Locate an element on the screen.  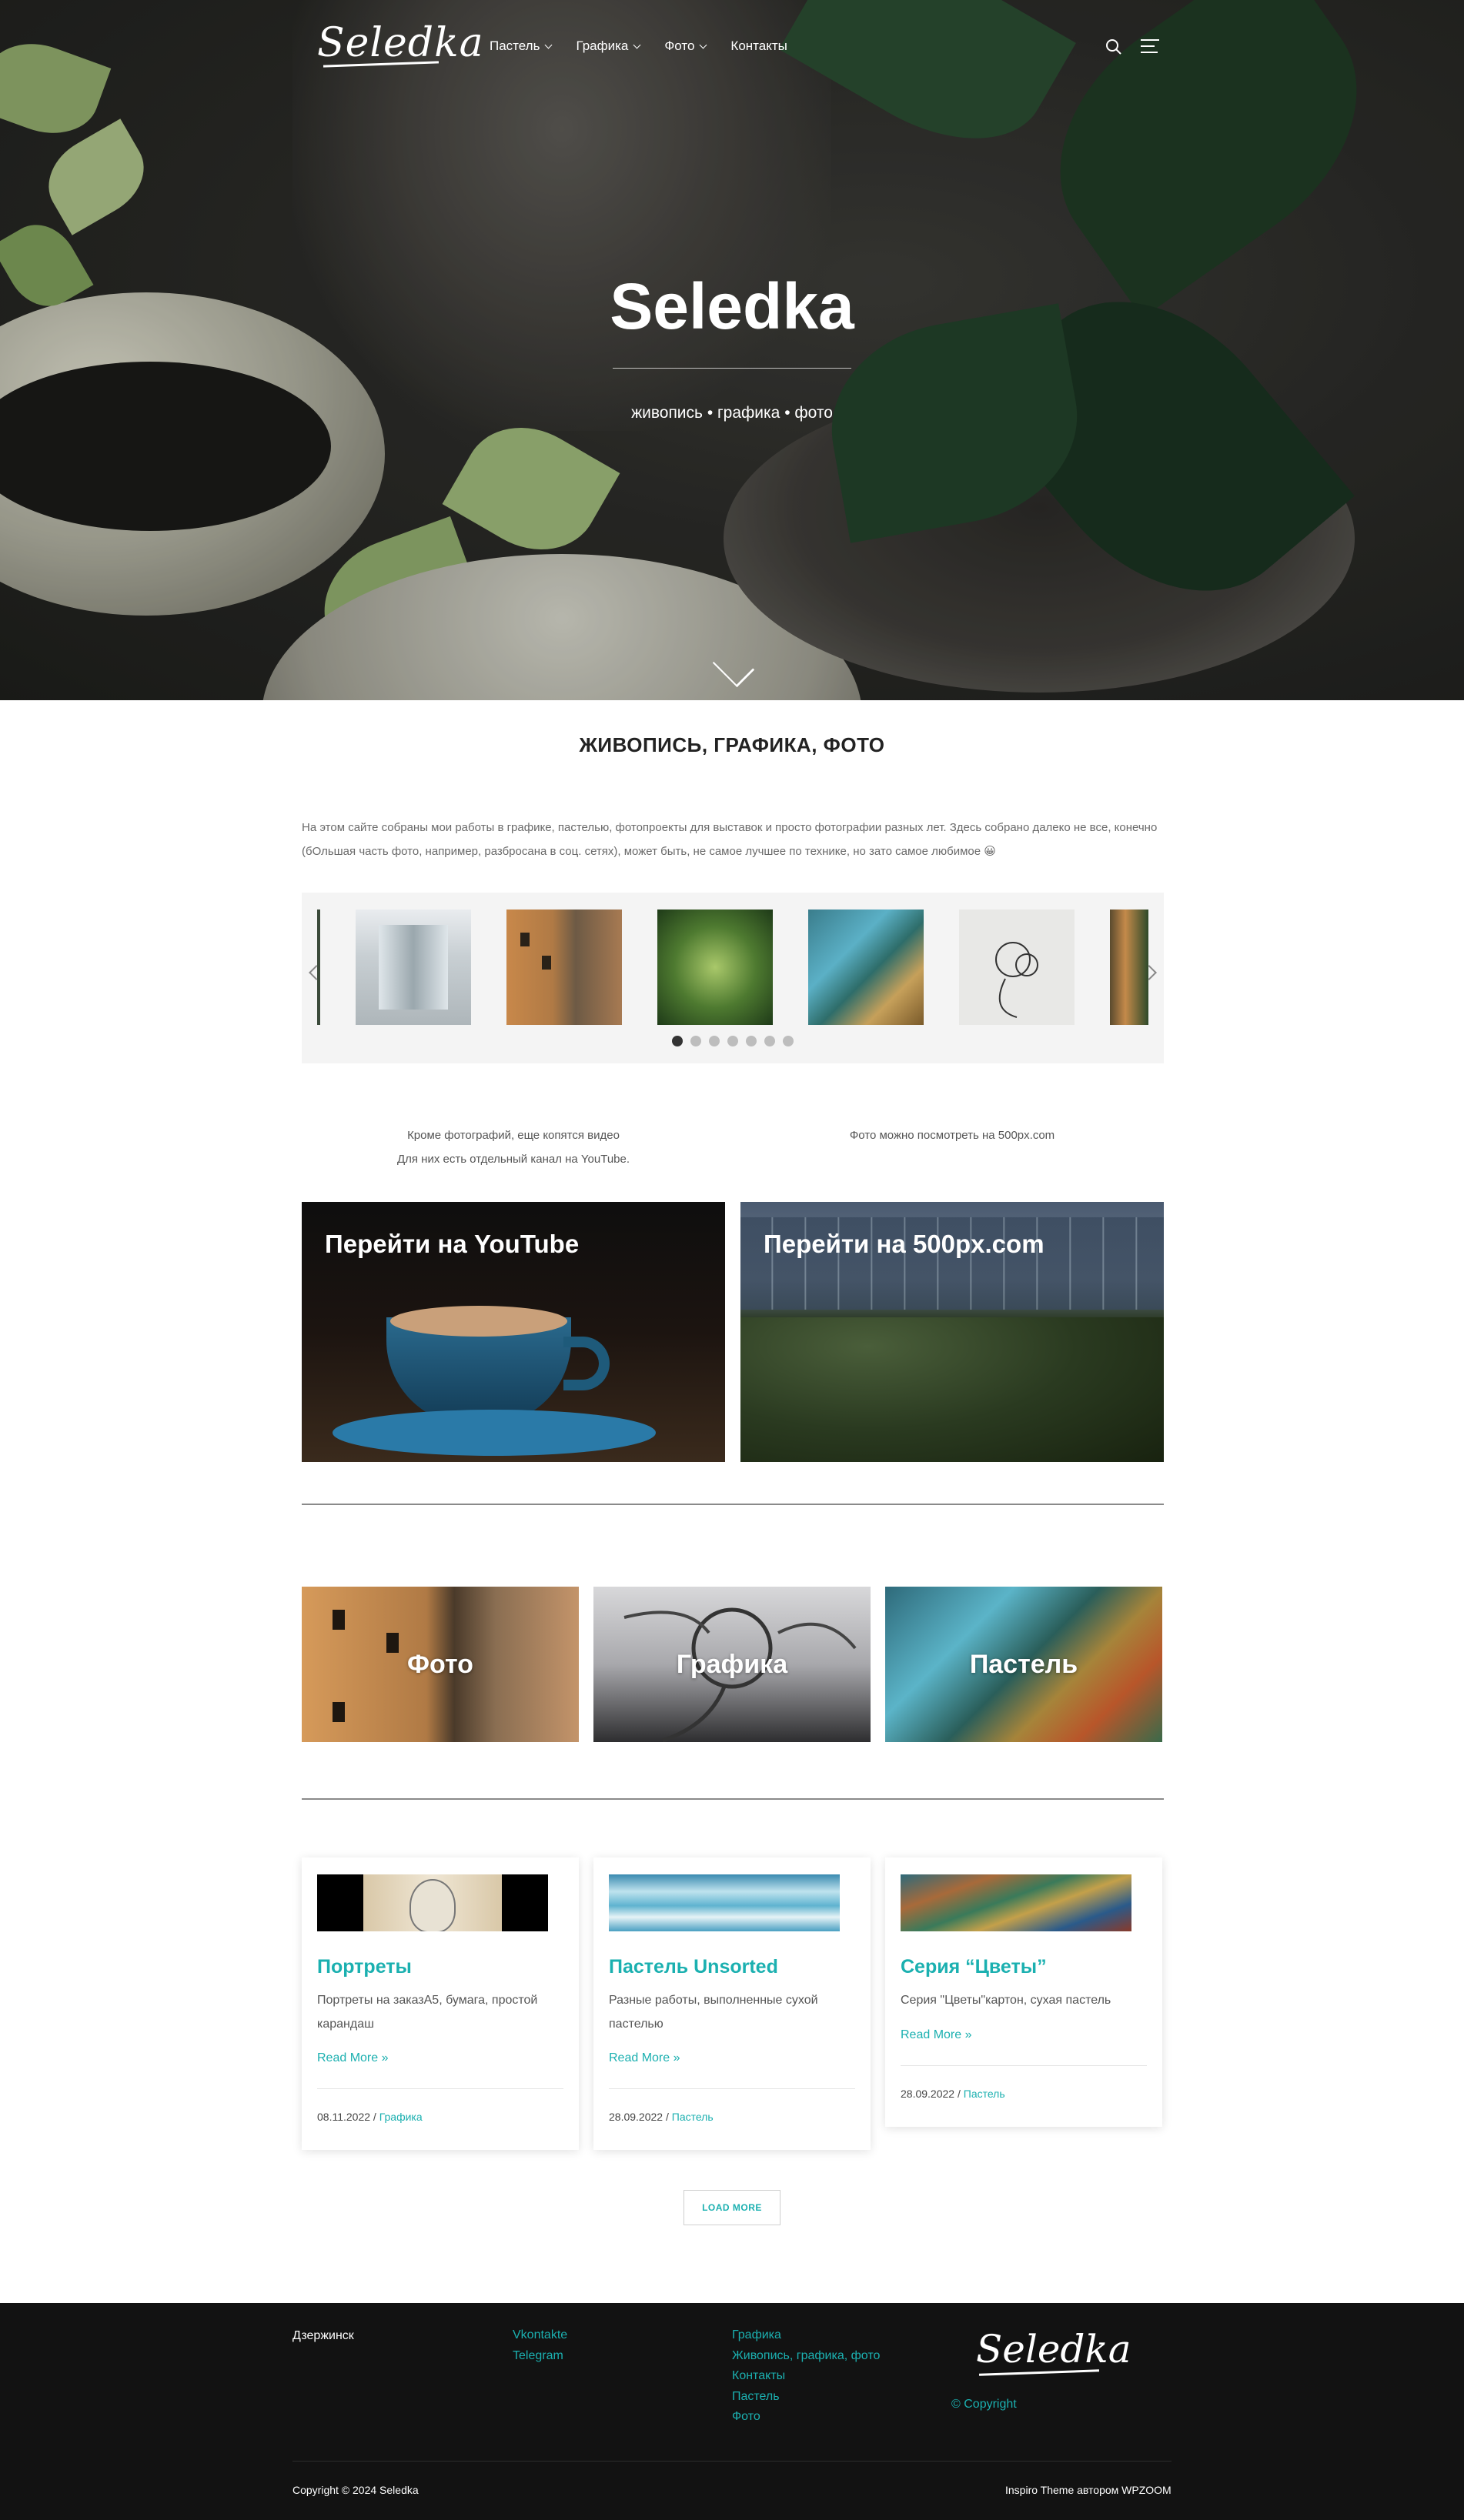
post-date: 08.11.2022 / is located at coordinates (348, 2117).